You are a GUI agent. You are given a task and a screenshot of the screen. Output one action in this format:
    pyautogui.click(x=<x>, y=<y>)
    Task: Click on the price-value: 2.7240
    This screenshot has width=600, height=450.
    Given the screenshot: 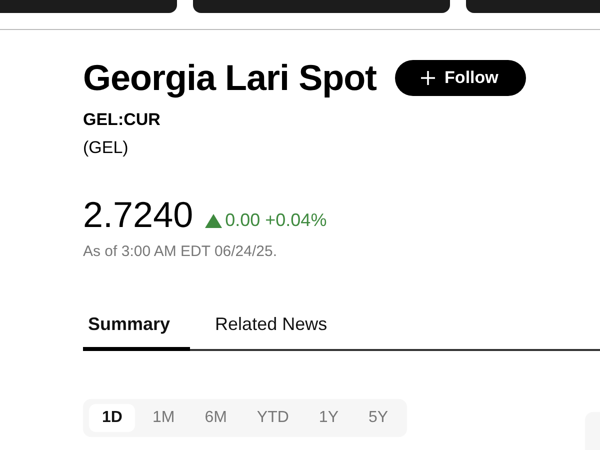 What is the action you would take?
    pyautogui.click(x=138, y=215)
    